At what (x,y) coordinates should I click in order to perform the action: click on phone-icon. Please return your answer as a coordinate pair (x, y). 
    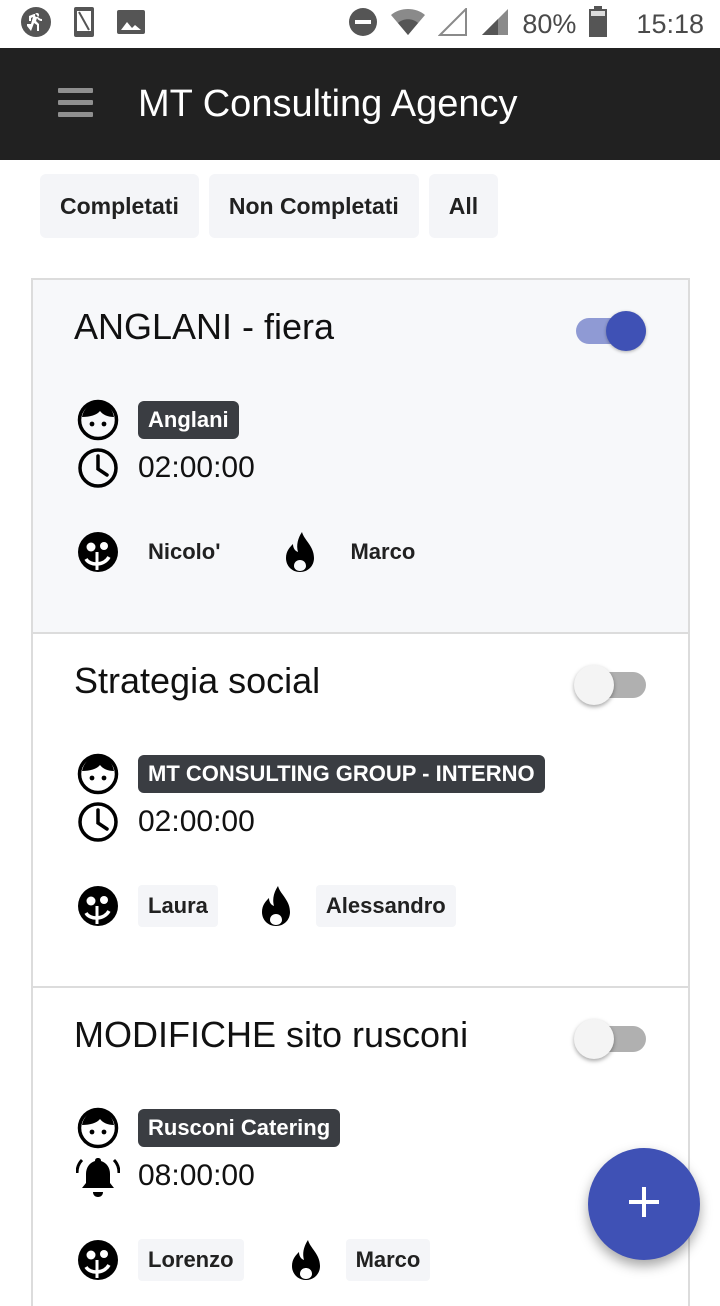
    Looking at the image, I should click on (84, 24).